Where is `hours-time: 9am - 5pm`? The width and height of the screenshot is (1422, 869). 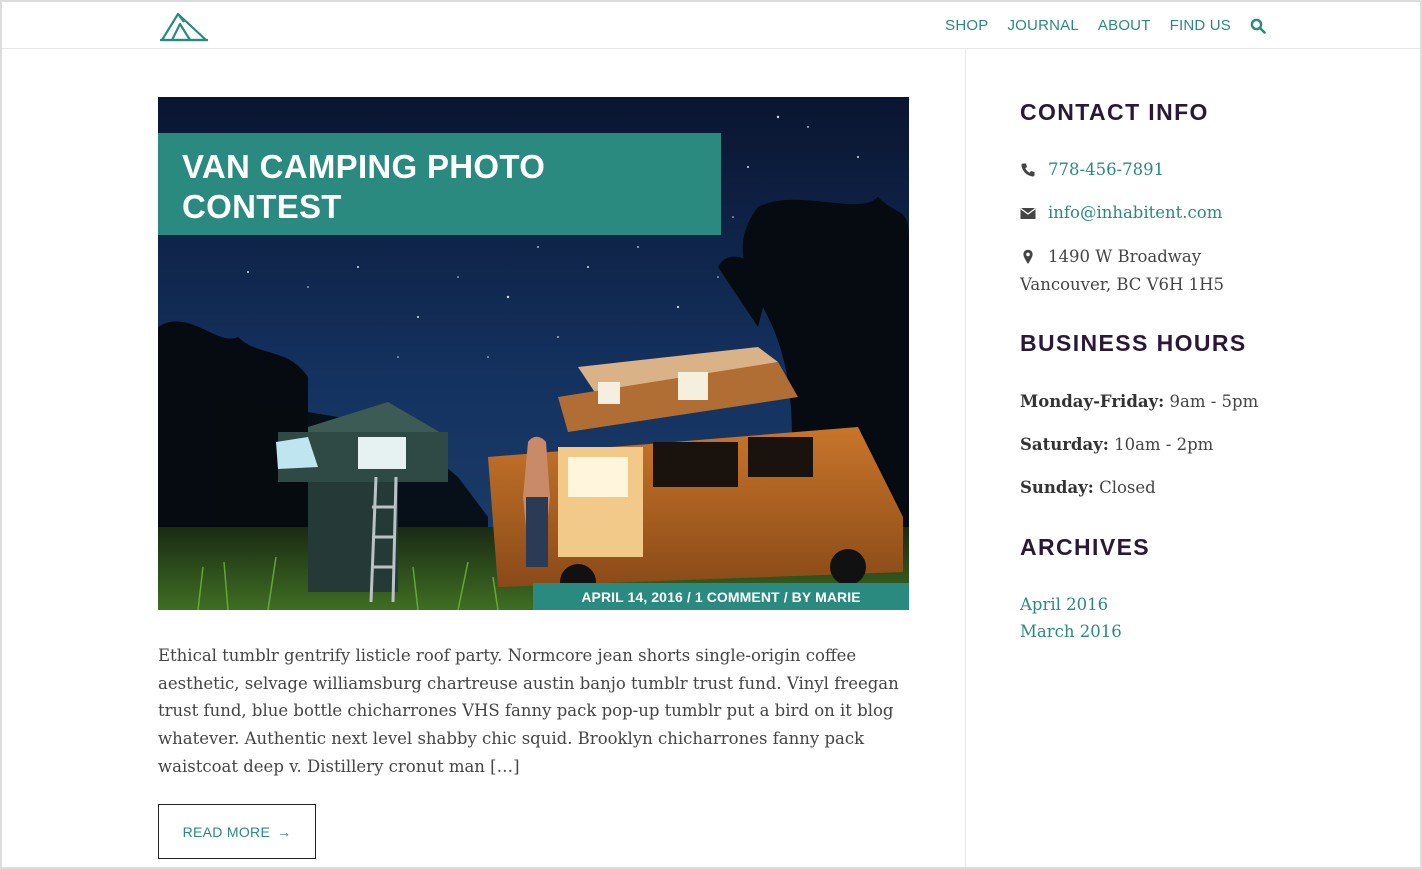 hours-time: 9am - 5pm is located at coordinates (1214, 401).